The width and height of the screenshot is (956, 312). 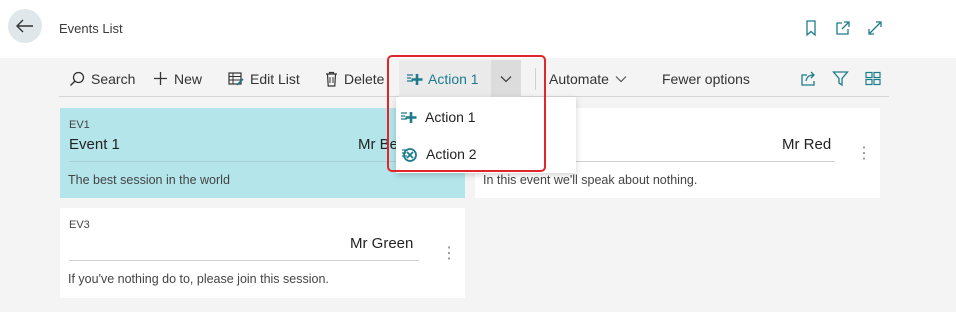 What do you see at coordinates (807, 144) in the screenshot?
I see `event-speaker: Mr Red` at bounding box center [807, 144].